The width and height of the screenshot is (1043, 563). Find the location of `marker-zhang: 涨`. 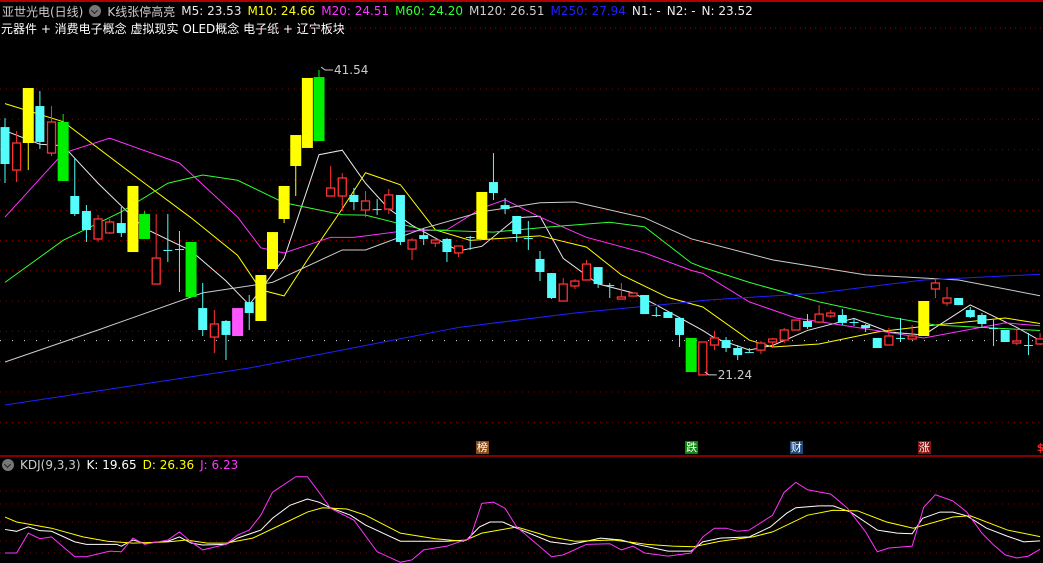

marker-zhang: 涨 is located at coordinates (924, 447).